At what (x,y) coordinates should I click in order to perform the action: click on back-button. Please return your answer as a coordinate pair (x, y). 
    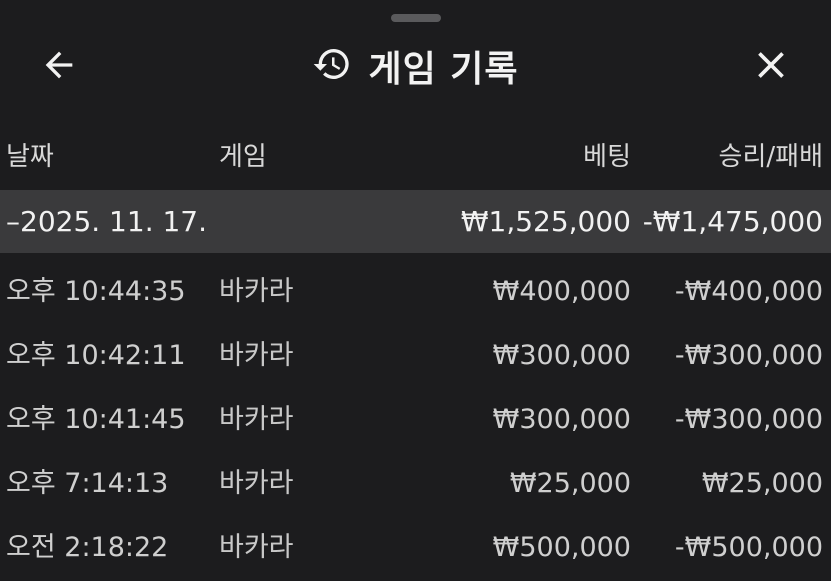
    Looking at the image, I should click on (59, 67).